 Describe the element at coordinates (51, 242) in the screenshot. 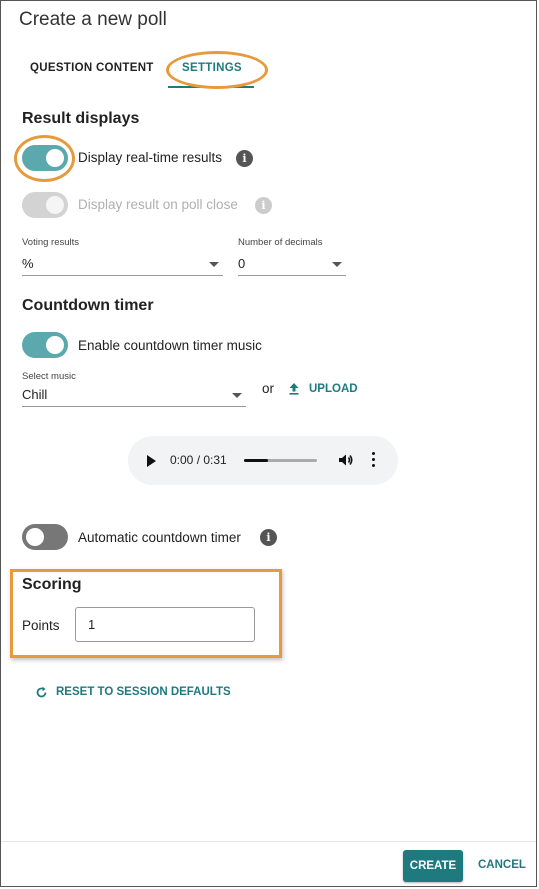

I see `voting-results-label: Voting results` at that location.